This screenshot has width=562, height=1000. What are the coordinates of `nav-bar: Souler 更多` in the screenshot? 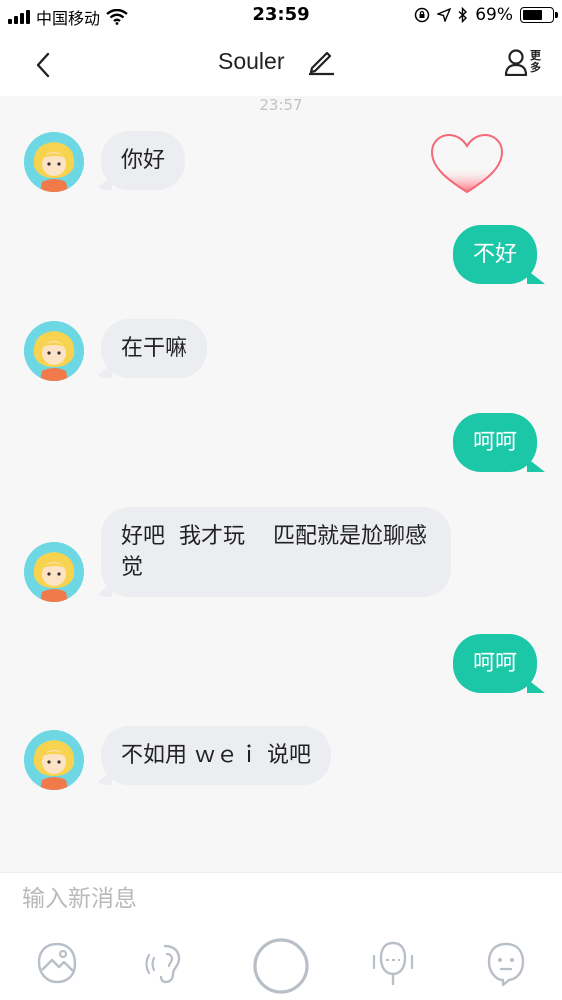 It's located at (281, 63).